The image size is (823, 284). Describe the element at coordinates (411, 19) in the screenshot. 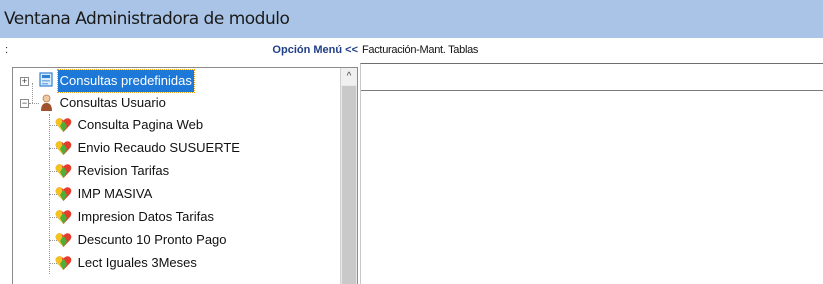

I see `window-title: Ventana Administradora de modulo` at that location.